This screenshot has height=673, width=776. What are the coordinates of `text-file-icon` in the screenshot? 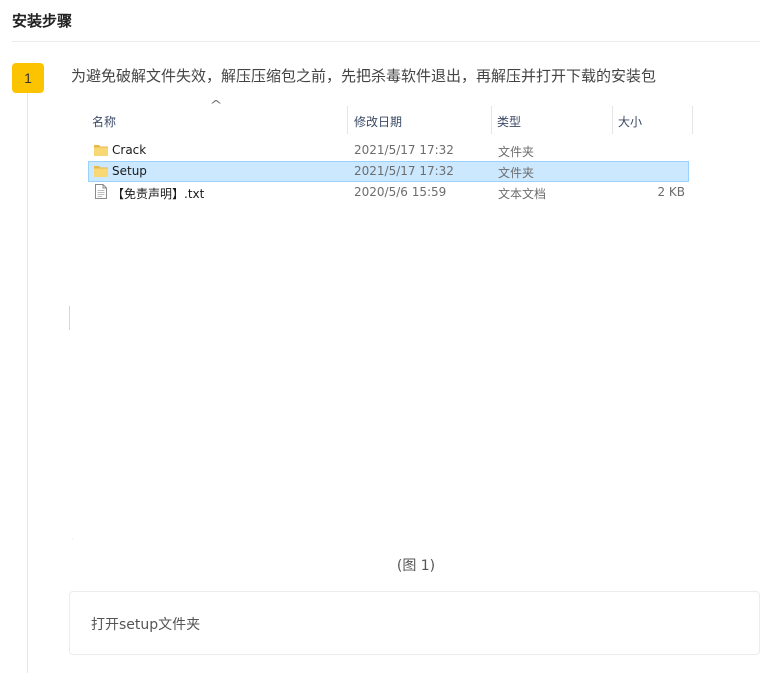 It's located at (101, 191).